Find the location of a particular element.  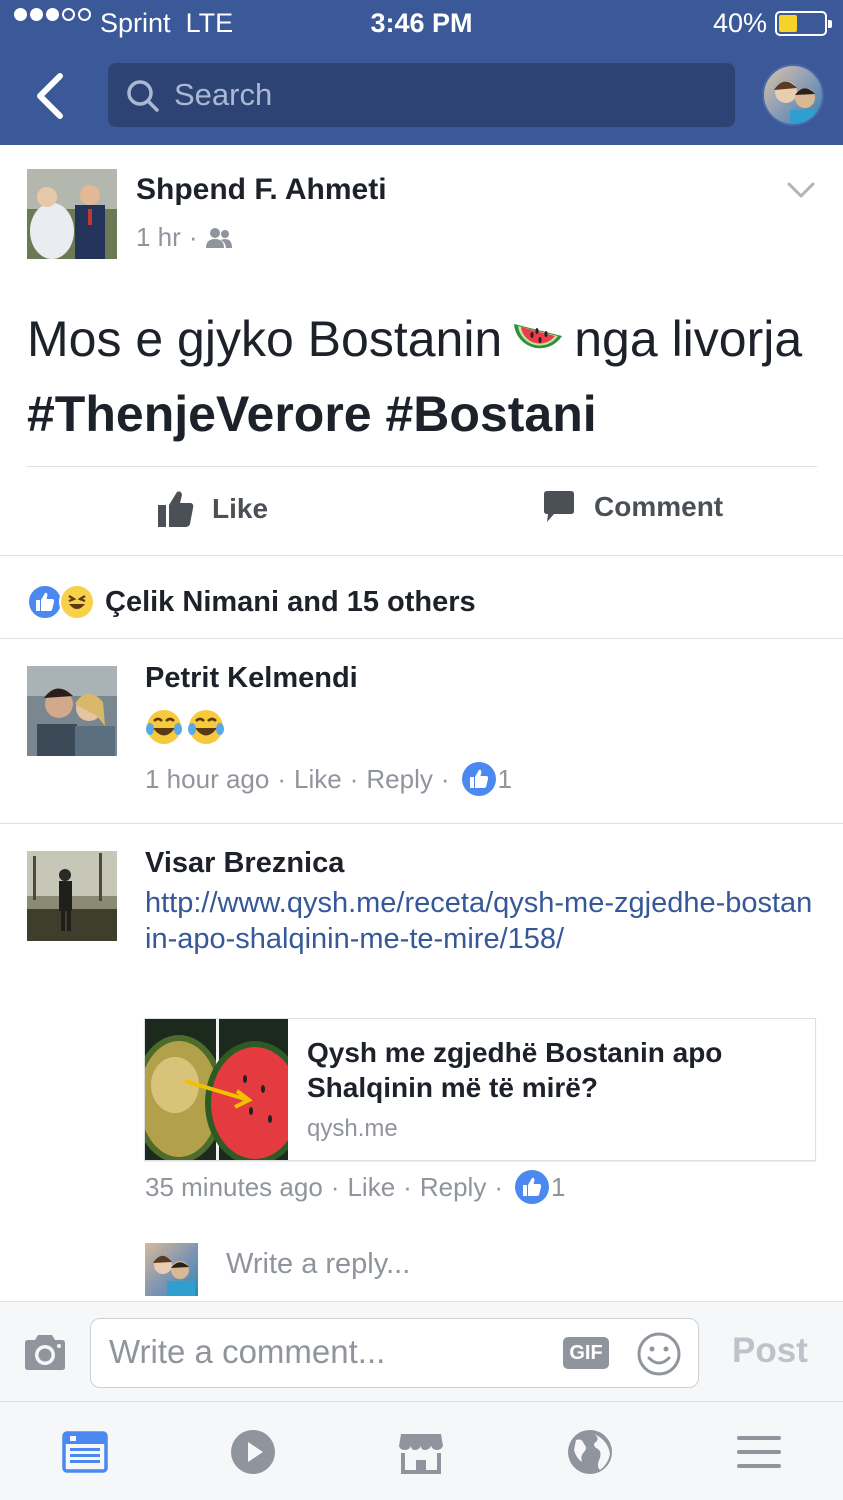

comment-author-name: Petrit Kelmendi is located at coordinates (251, 678).